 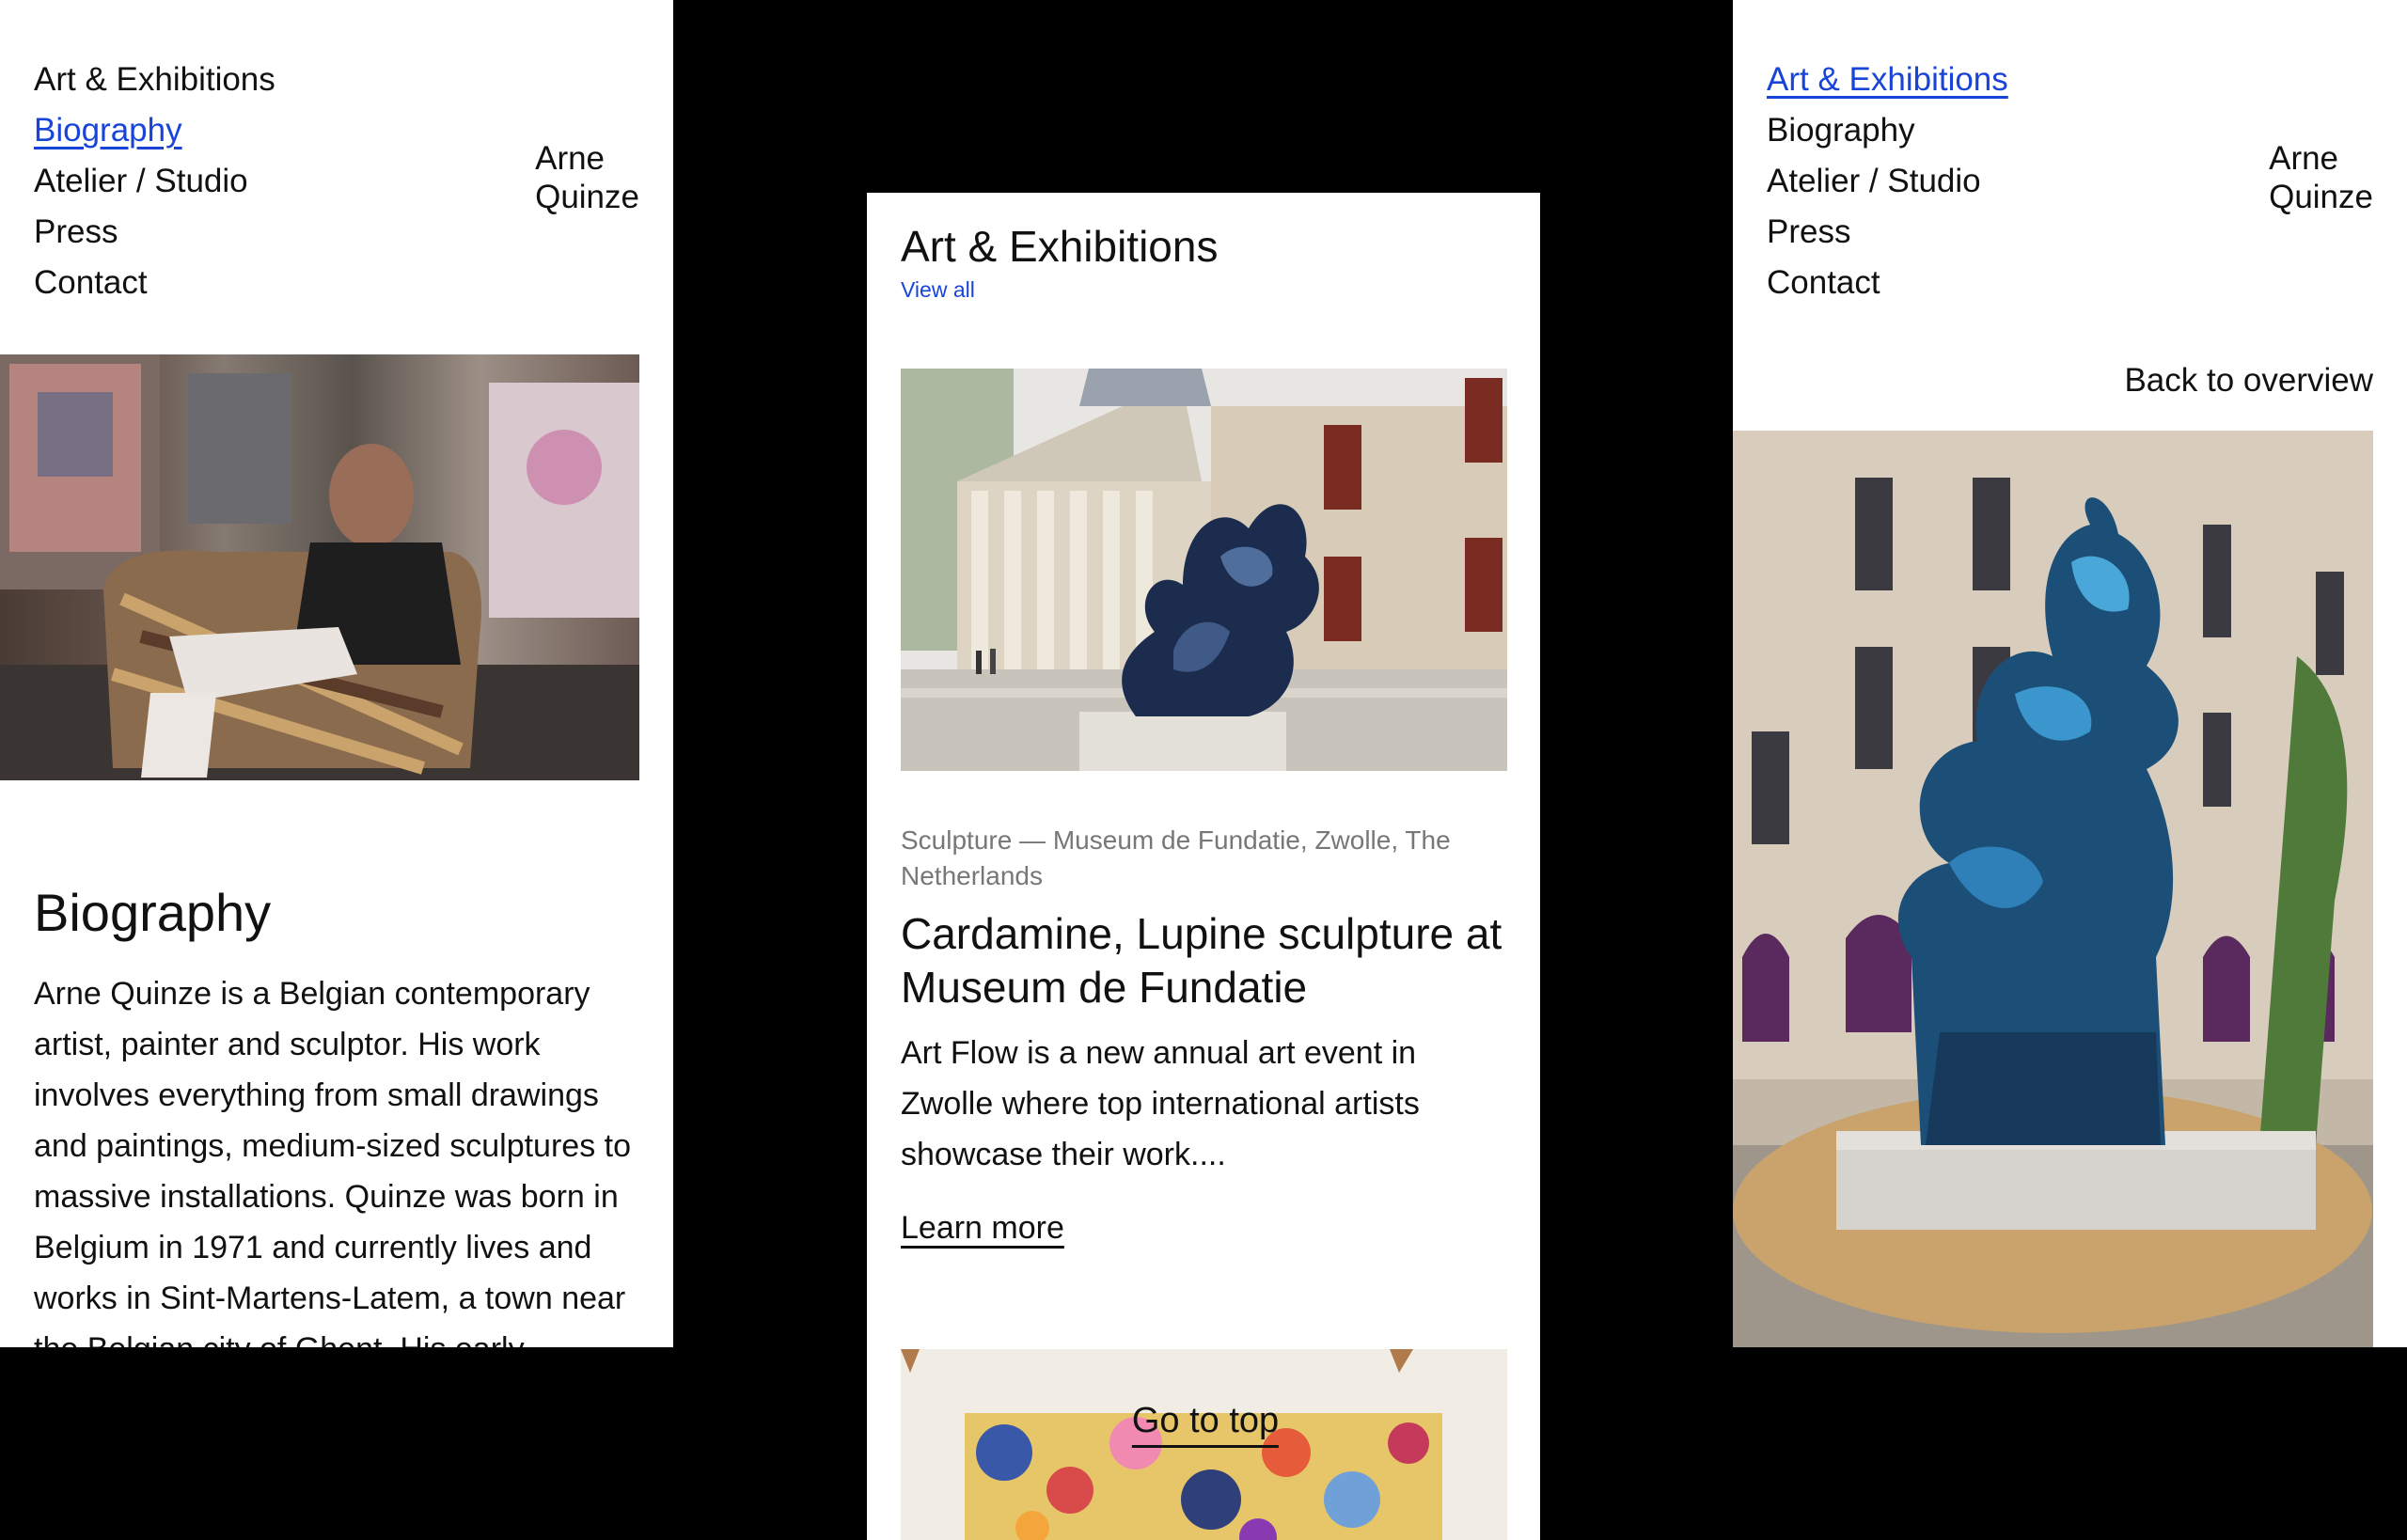 What do you see at coordinates (2248, 381) in the screenshot?
I see `back-to-overview-link: Back to overview` at bounding box center [2248, 381].